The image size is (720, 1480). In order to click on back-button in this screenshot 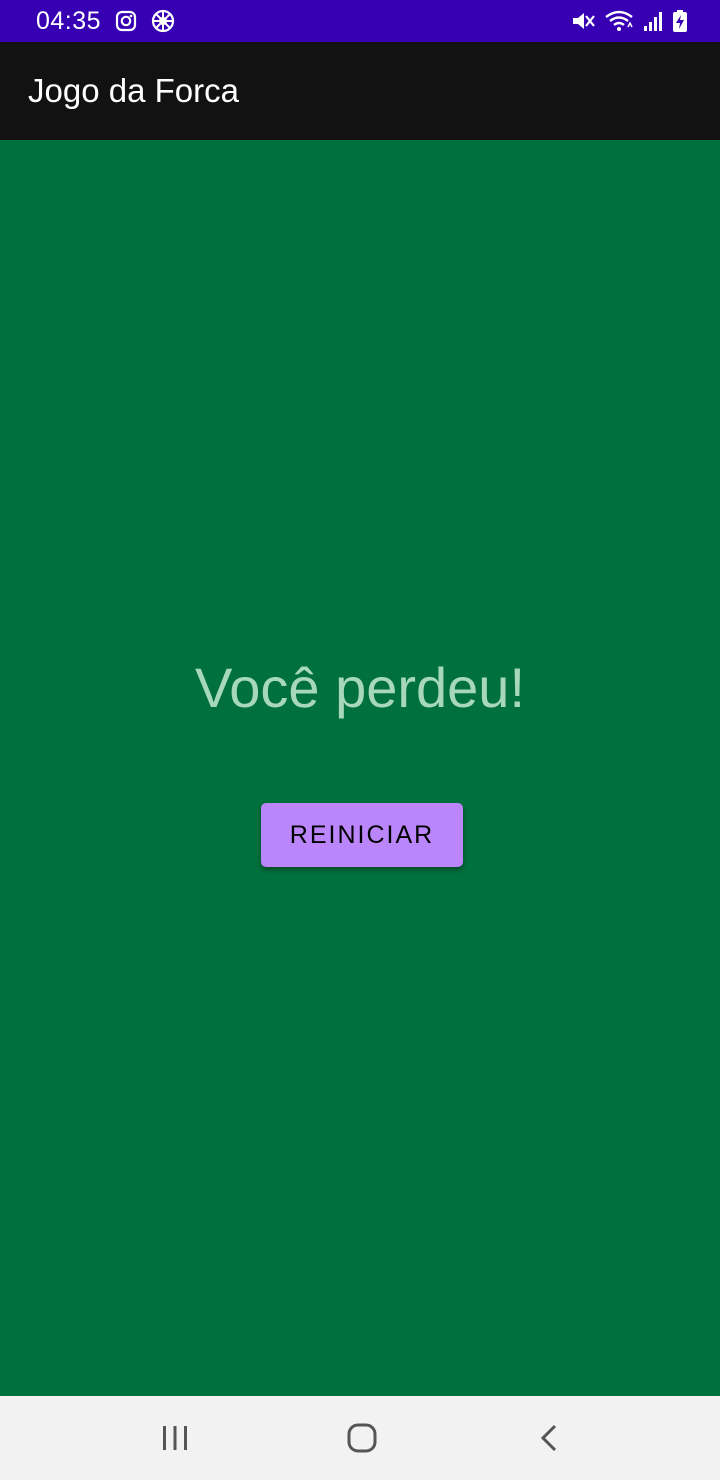, I will do `click(550, 1438)`.